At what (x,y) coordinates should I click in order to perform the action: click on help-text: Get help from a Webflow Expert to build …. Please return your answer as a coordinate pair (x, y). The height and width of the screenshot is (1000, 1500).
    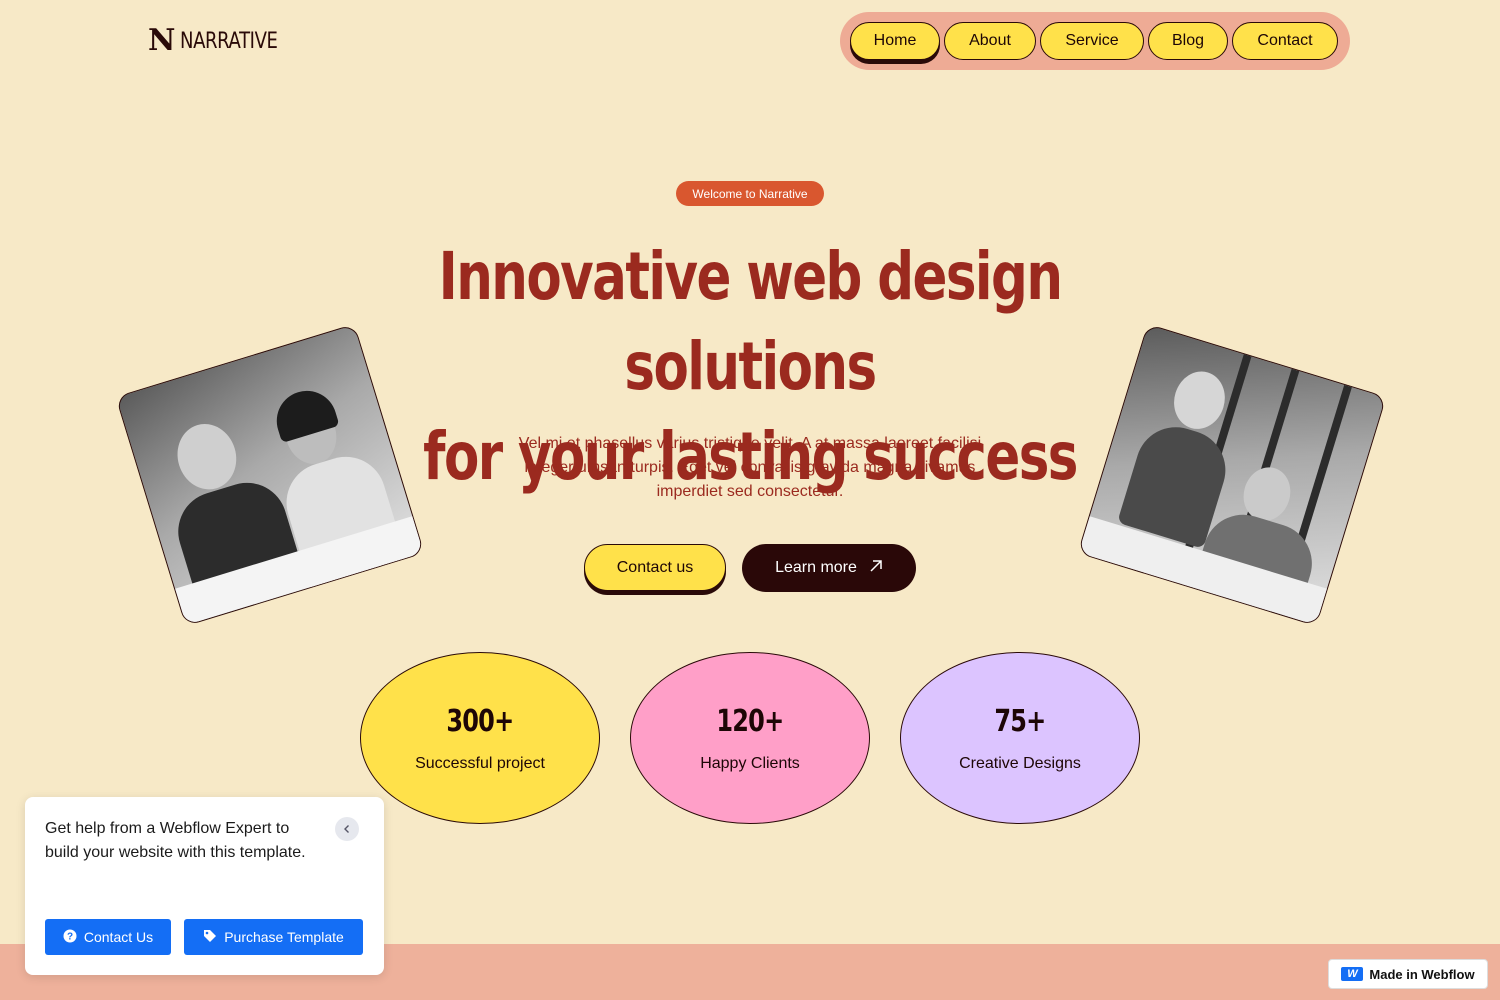
    Looking at the image, I should click on (175, 840).